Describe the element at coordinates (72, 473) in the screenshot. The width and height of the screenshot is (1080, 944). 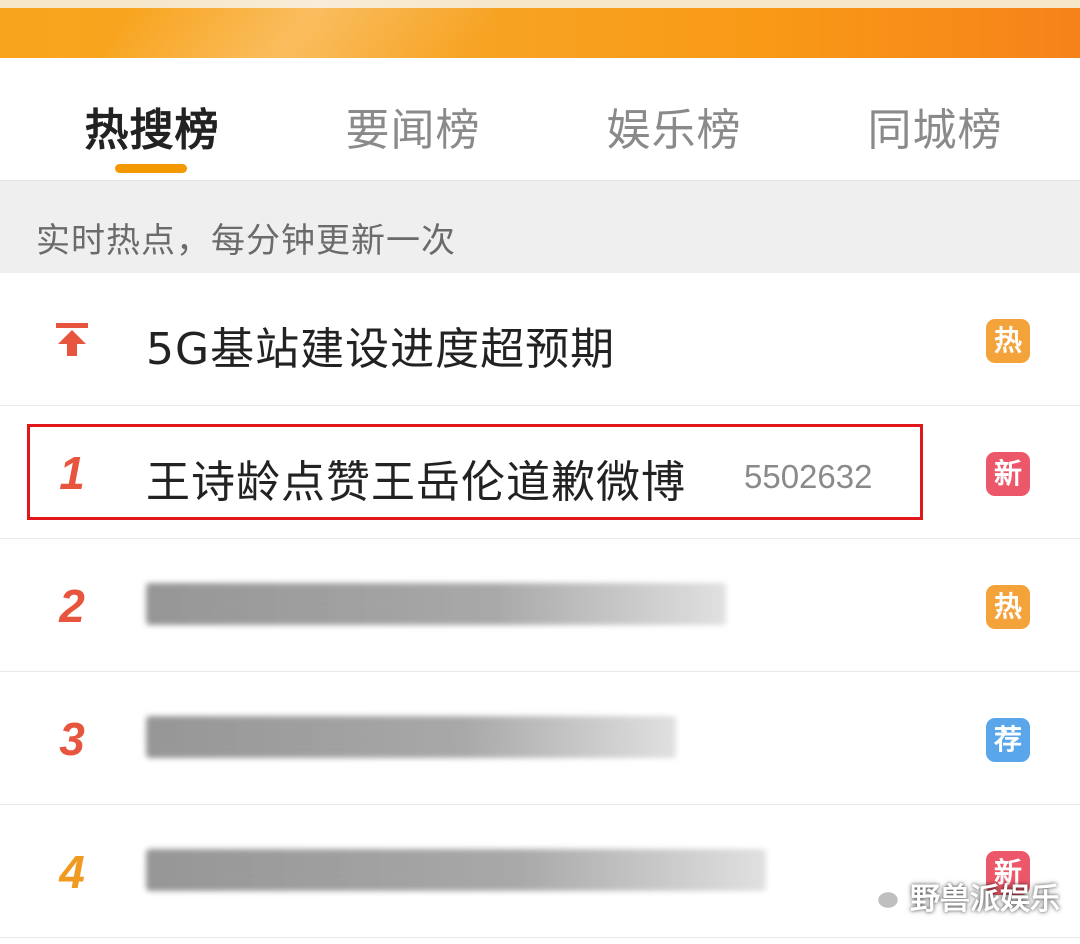
I see `rank-number: 1` at that location.